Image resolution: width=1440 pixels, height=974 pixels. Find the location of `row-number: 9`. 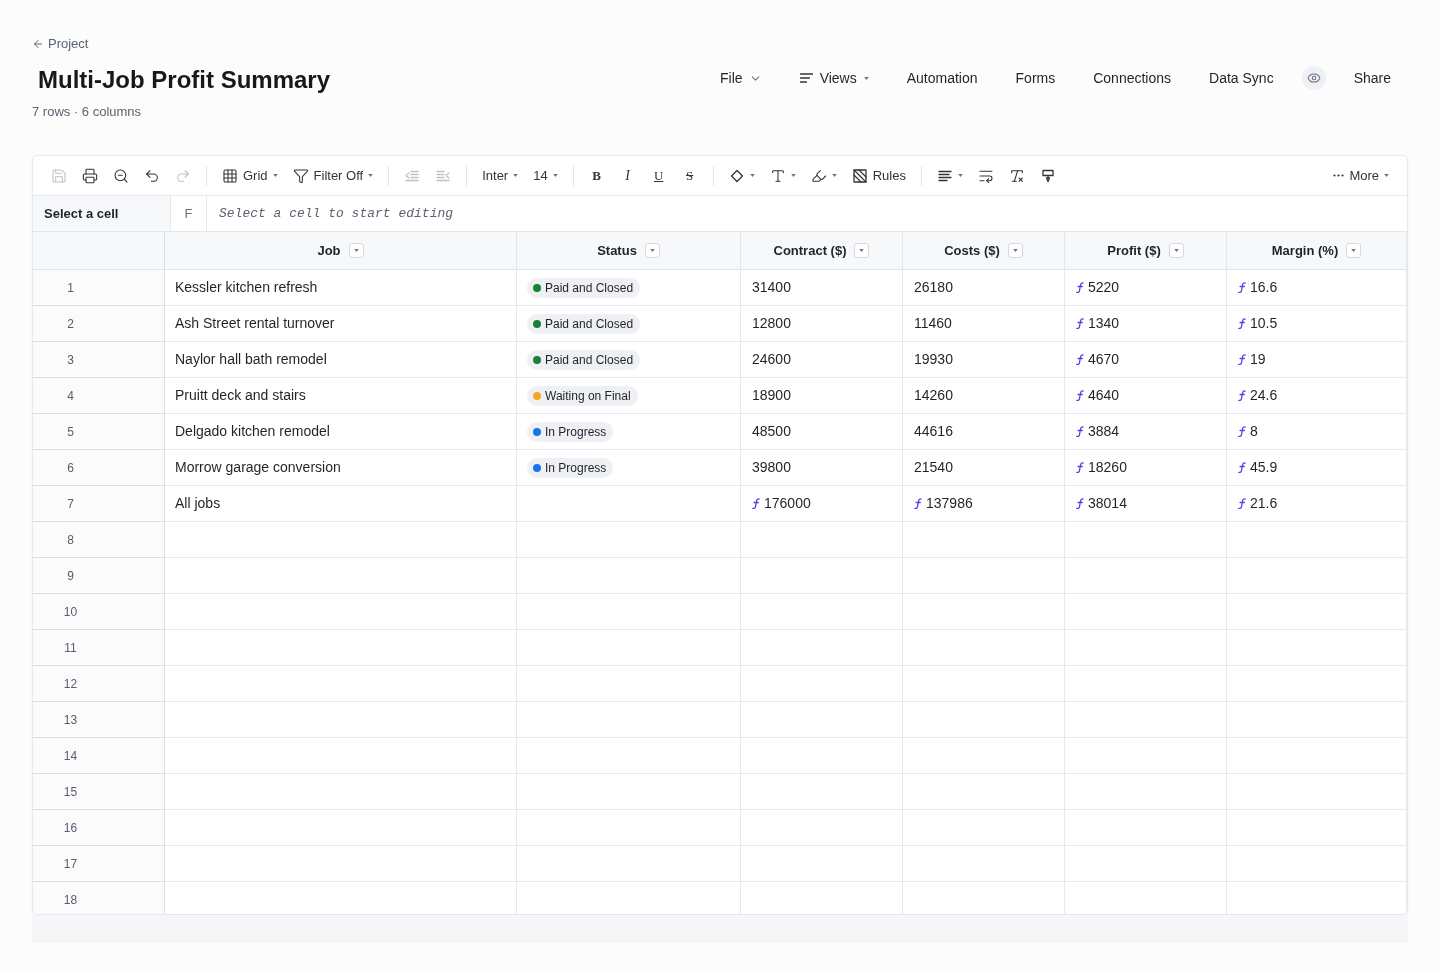

row-number: 9 is located at coordinates (99, 576).